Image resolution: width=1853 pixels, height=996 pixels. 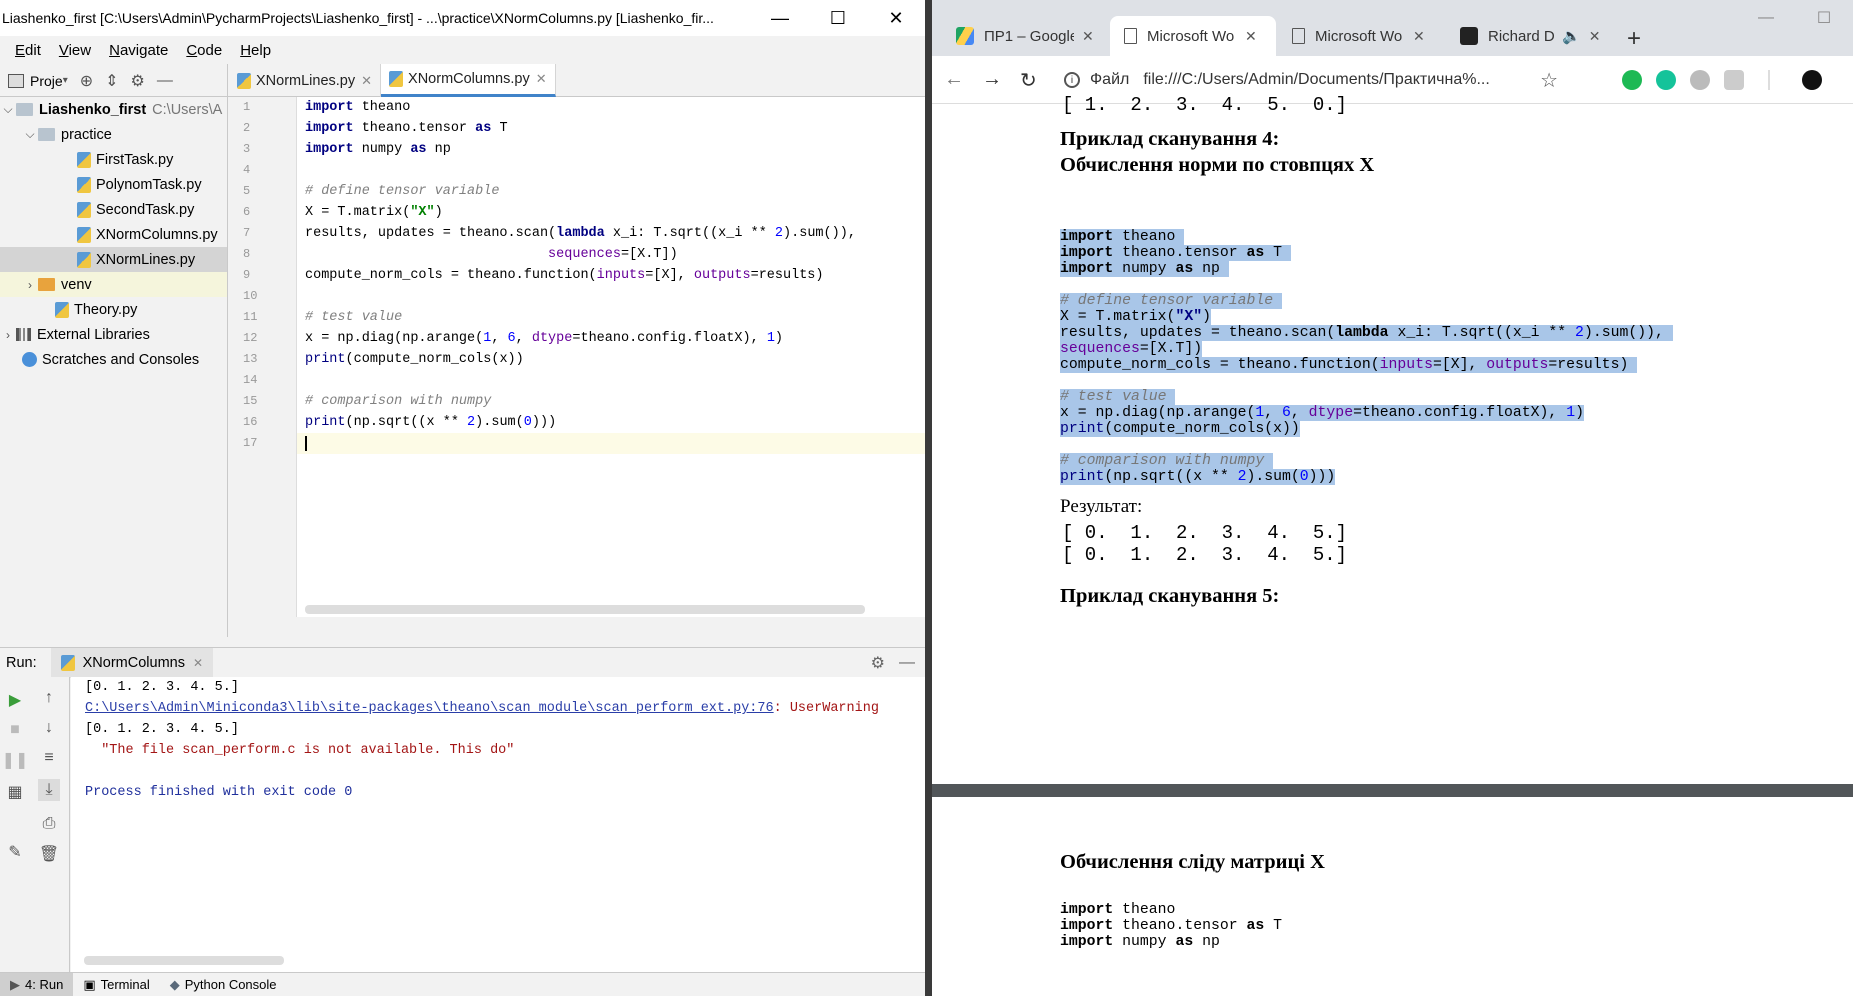 I want to click on line-number: 11, so click(x=250, y=317).